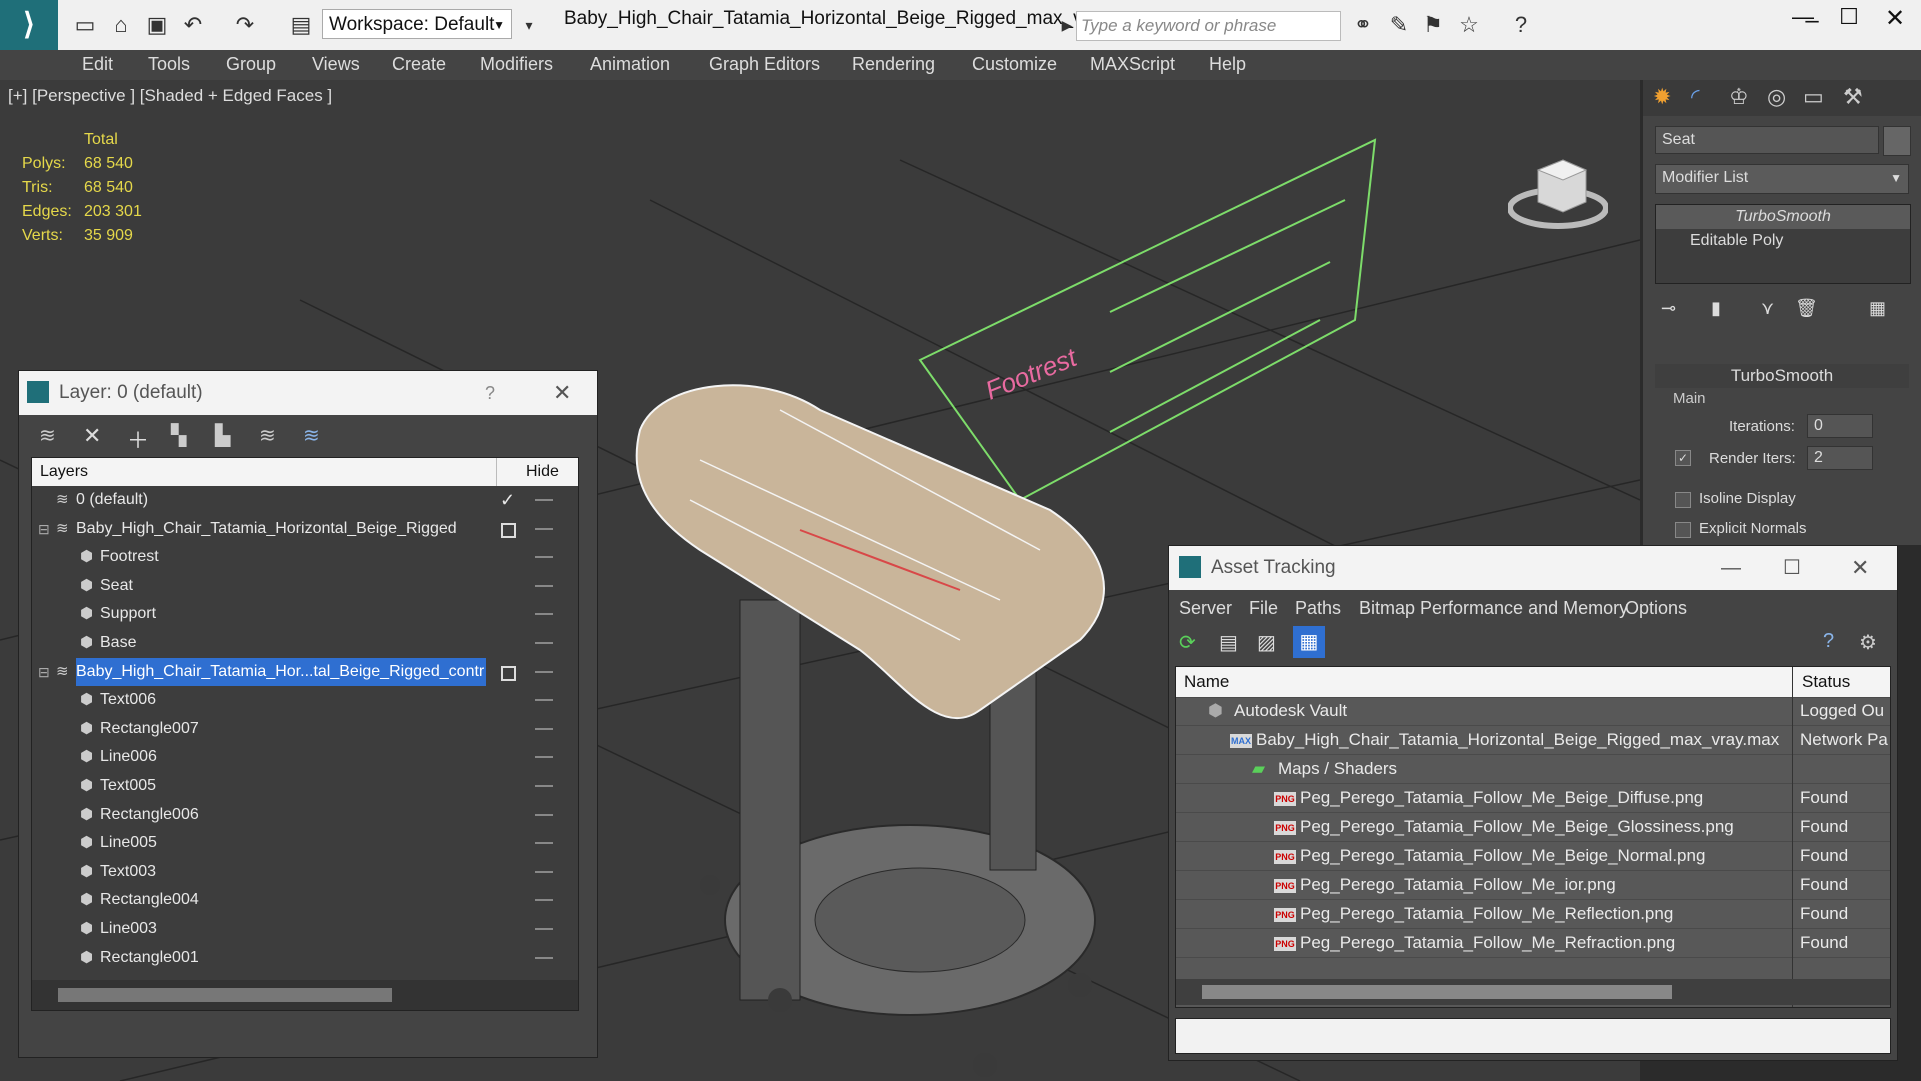  I want to click on new-file-icon: ▭, so click(85, 25).